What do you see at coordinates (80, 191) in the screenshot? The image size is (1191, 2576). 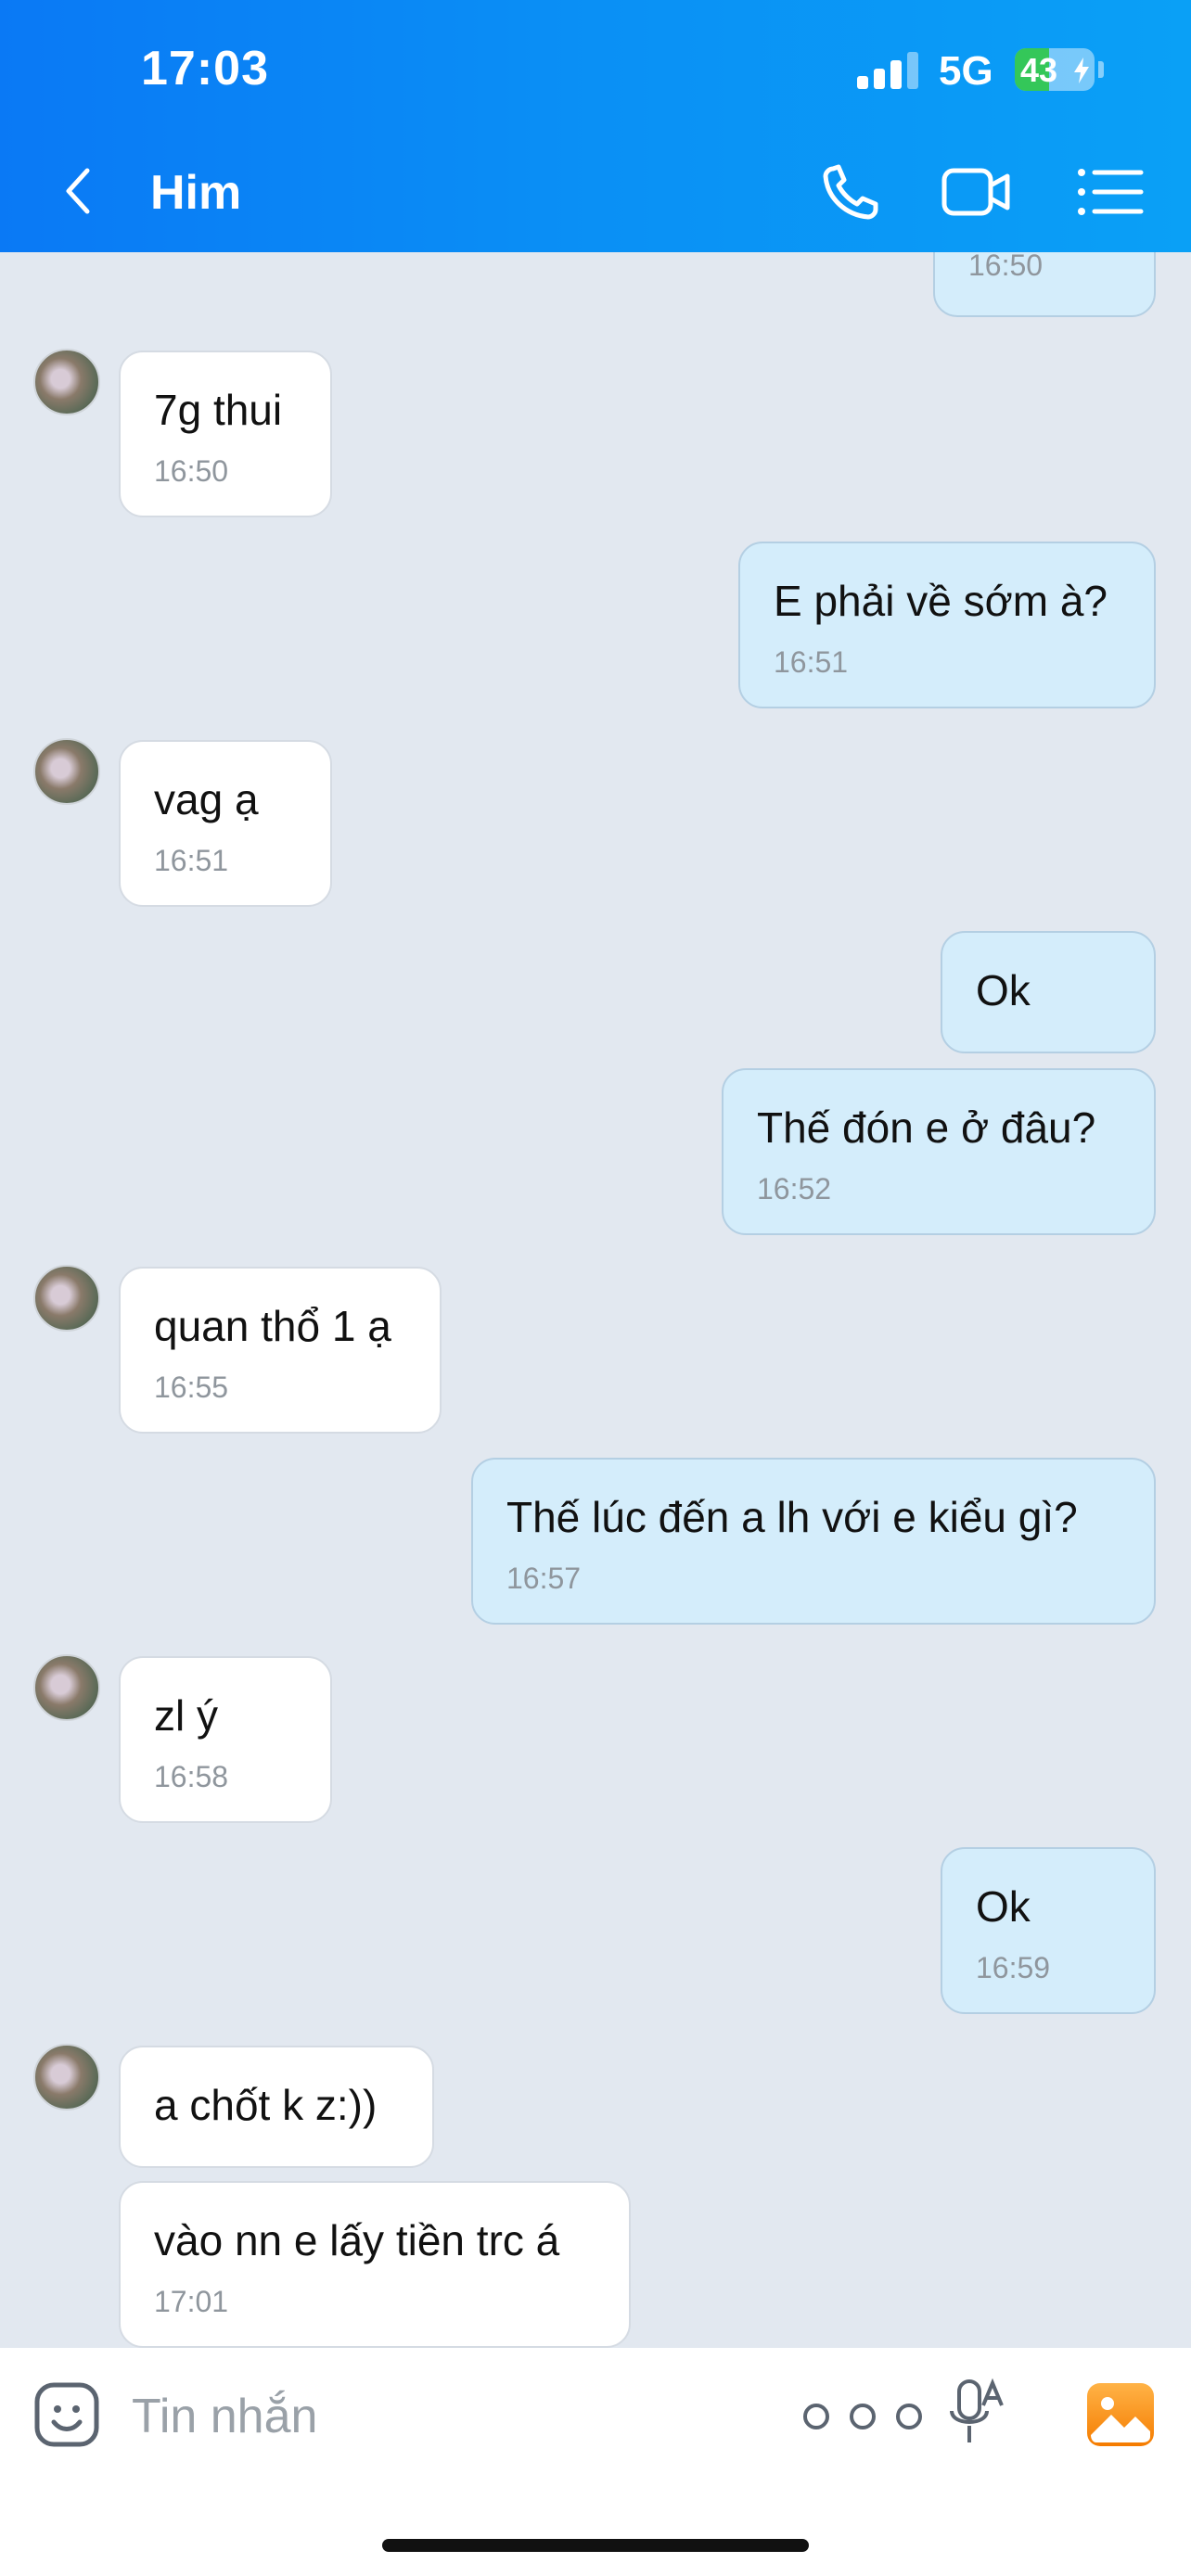 I see `chevron-left-icon` at bounding box center [80, 191].